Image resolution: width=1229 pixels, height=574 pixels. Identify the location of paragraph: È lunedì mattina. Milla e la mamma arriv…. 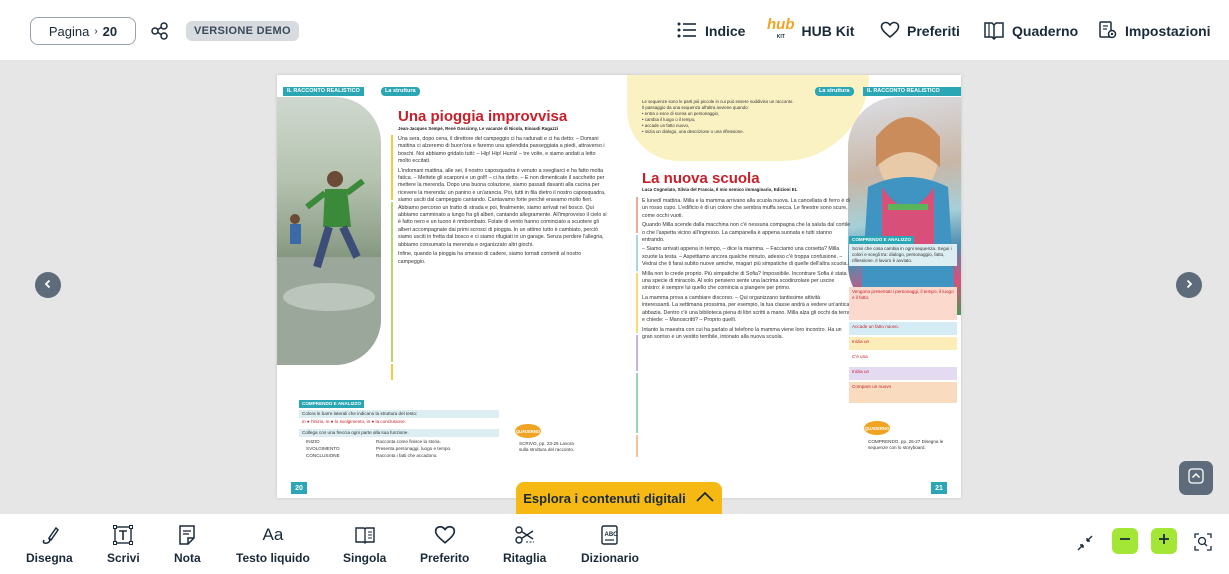
(746, 208).